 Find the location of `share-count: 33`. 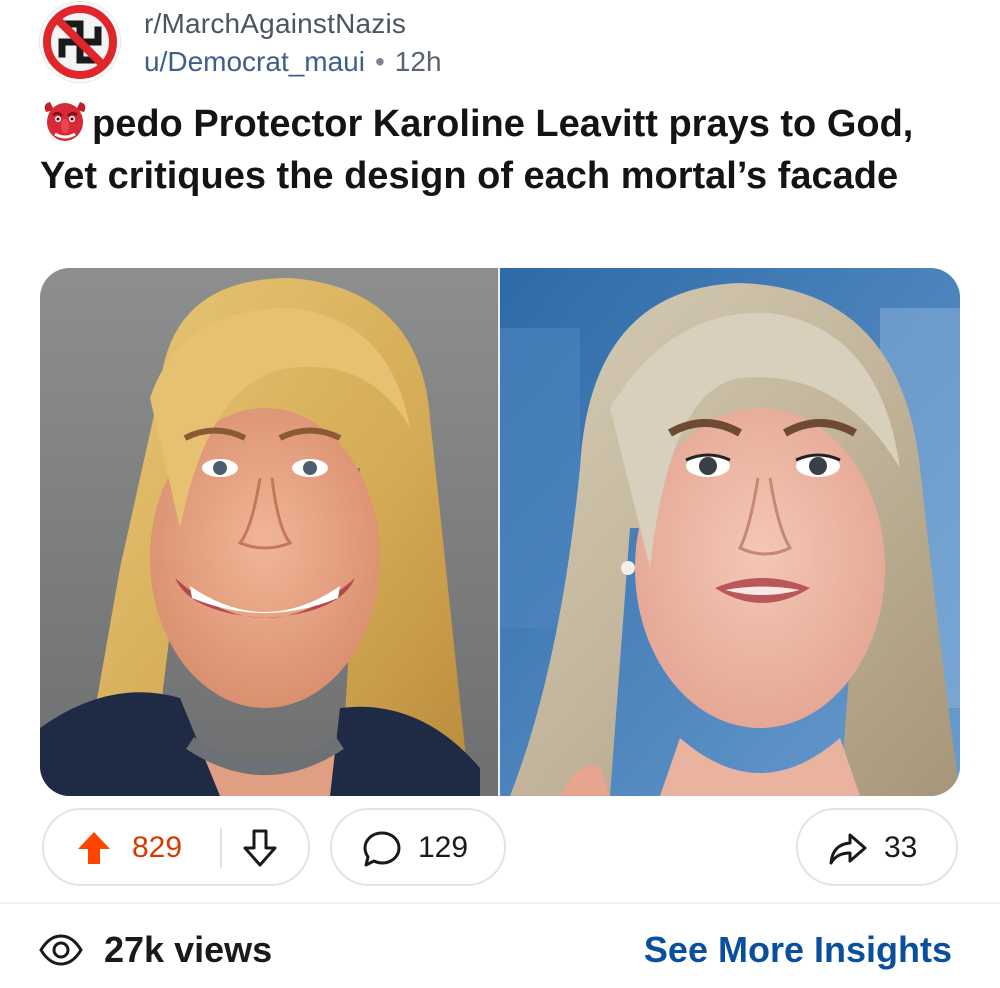

share-count: 33 is located at coordinates (901, 847).